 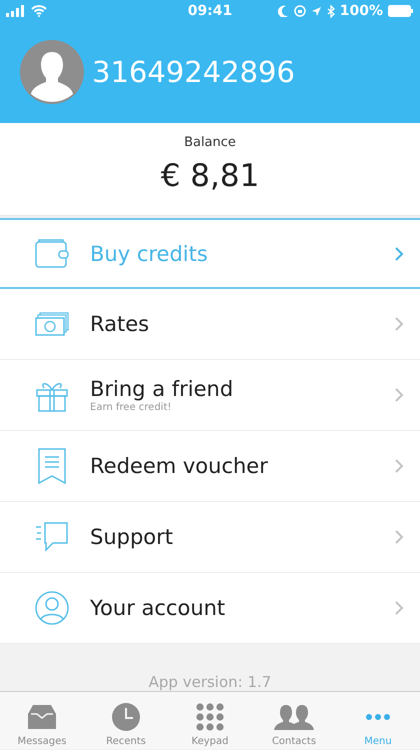 What do you see at coordinates (132, 537) in the screenshot?
I see `menu-label: Support` at bounding box center [132, 537].